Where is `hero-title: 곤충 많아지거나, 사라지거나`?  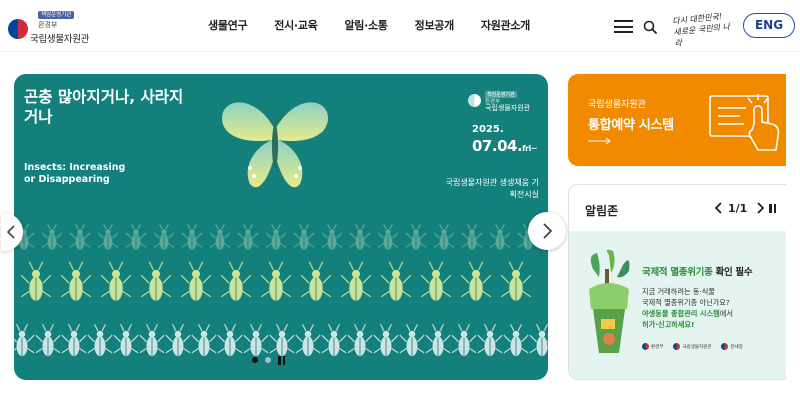 hero-title: 곤충 많아지거나, 사라지거나 is located at coordinates (104, 107).